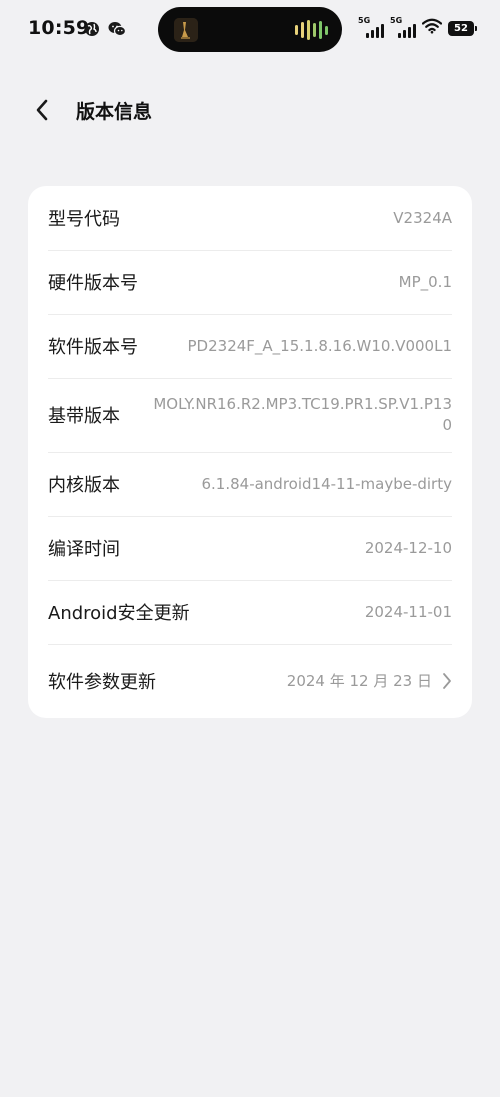 This screenshot has width=500, height=1097. I want to click on row-value: V2324A, so click(422, 217).